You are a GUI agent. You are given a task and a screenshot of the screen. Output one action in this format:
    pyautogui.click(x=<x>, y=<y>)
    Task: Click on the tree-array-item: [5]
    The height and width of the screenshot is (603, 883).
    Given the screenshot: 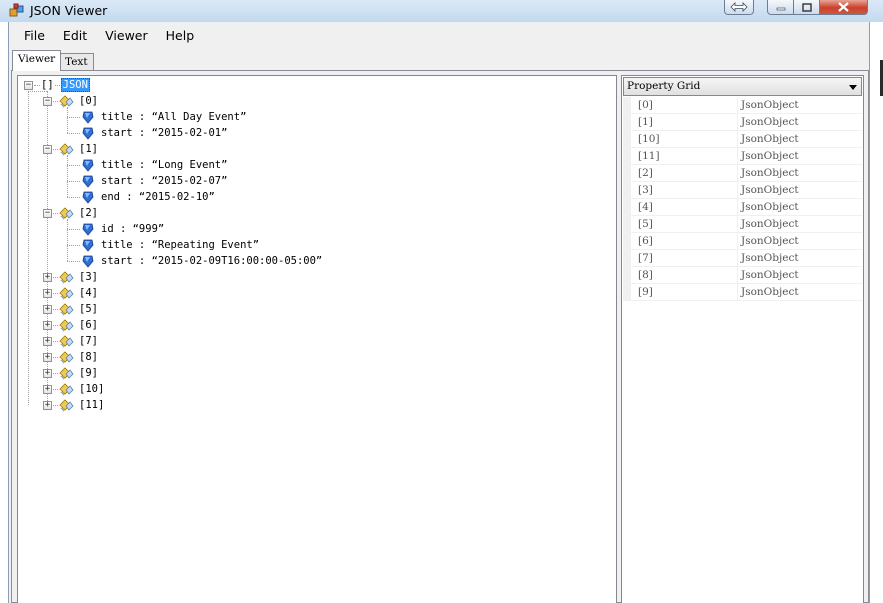 What is the action you would take?
    pyautogui.click(x=78, y=309)
    